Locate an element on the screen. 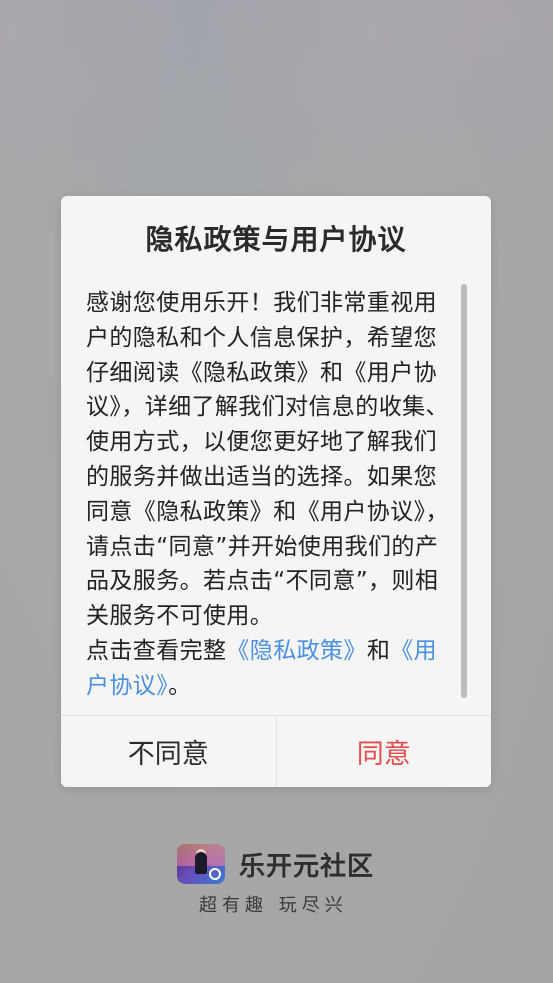 Image resolution: width=553 pixels, height=983 pixels. scrollbar-thumb is located at coordinates (464, 491).